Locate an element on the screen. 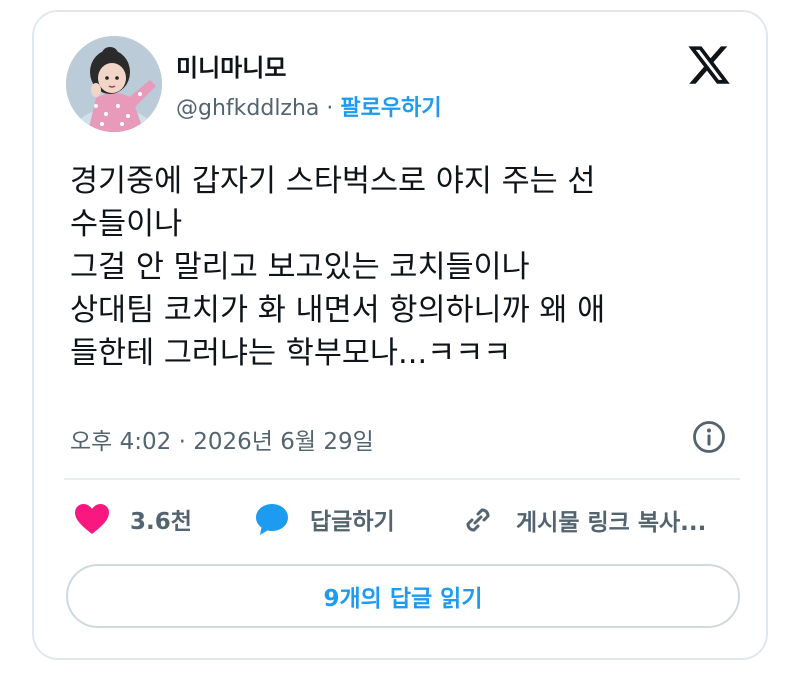 The height and width of the screenshot is (676, 800). reply-button: 답글하기 is located at coordinates (324, 519).